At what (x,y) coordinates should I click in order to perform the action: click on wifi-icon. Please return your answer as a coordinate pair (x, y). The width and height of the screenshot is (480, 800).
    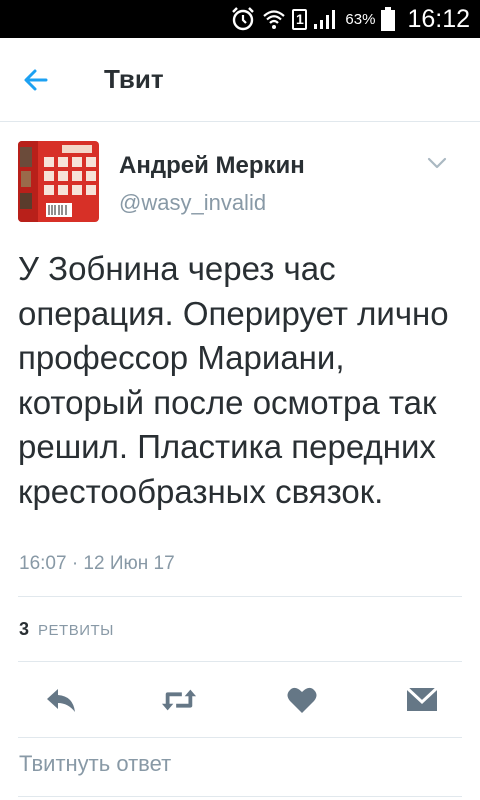
    Looking at the image, I should click on (274, 19).